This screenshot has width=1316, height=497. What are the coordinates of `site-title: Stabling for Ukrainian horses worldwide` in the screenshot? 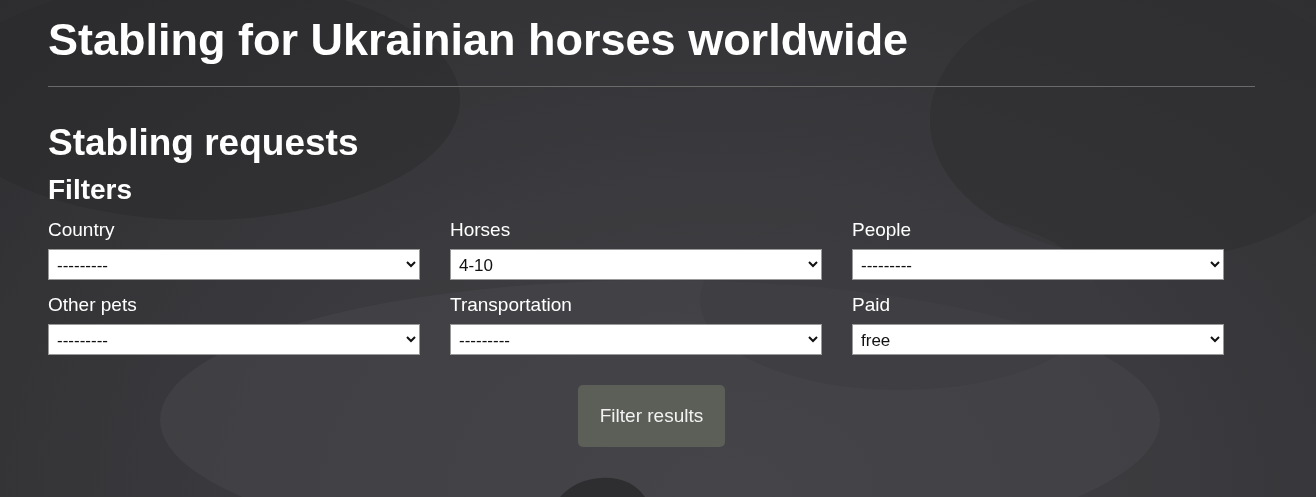 It's located at (479, 40).